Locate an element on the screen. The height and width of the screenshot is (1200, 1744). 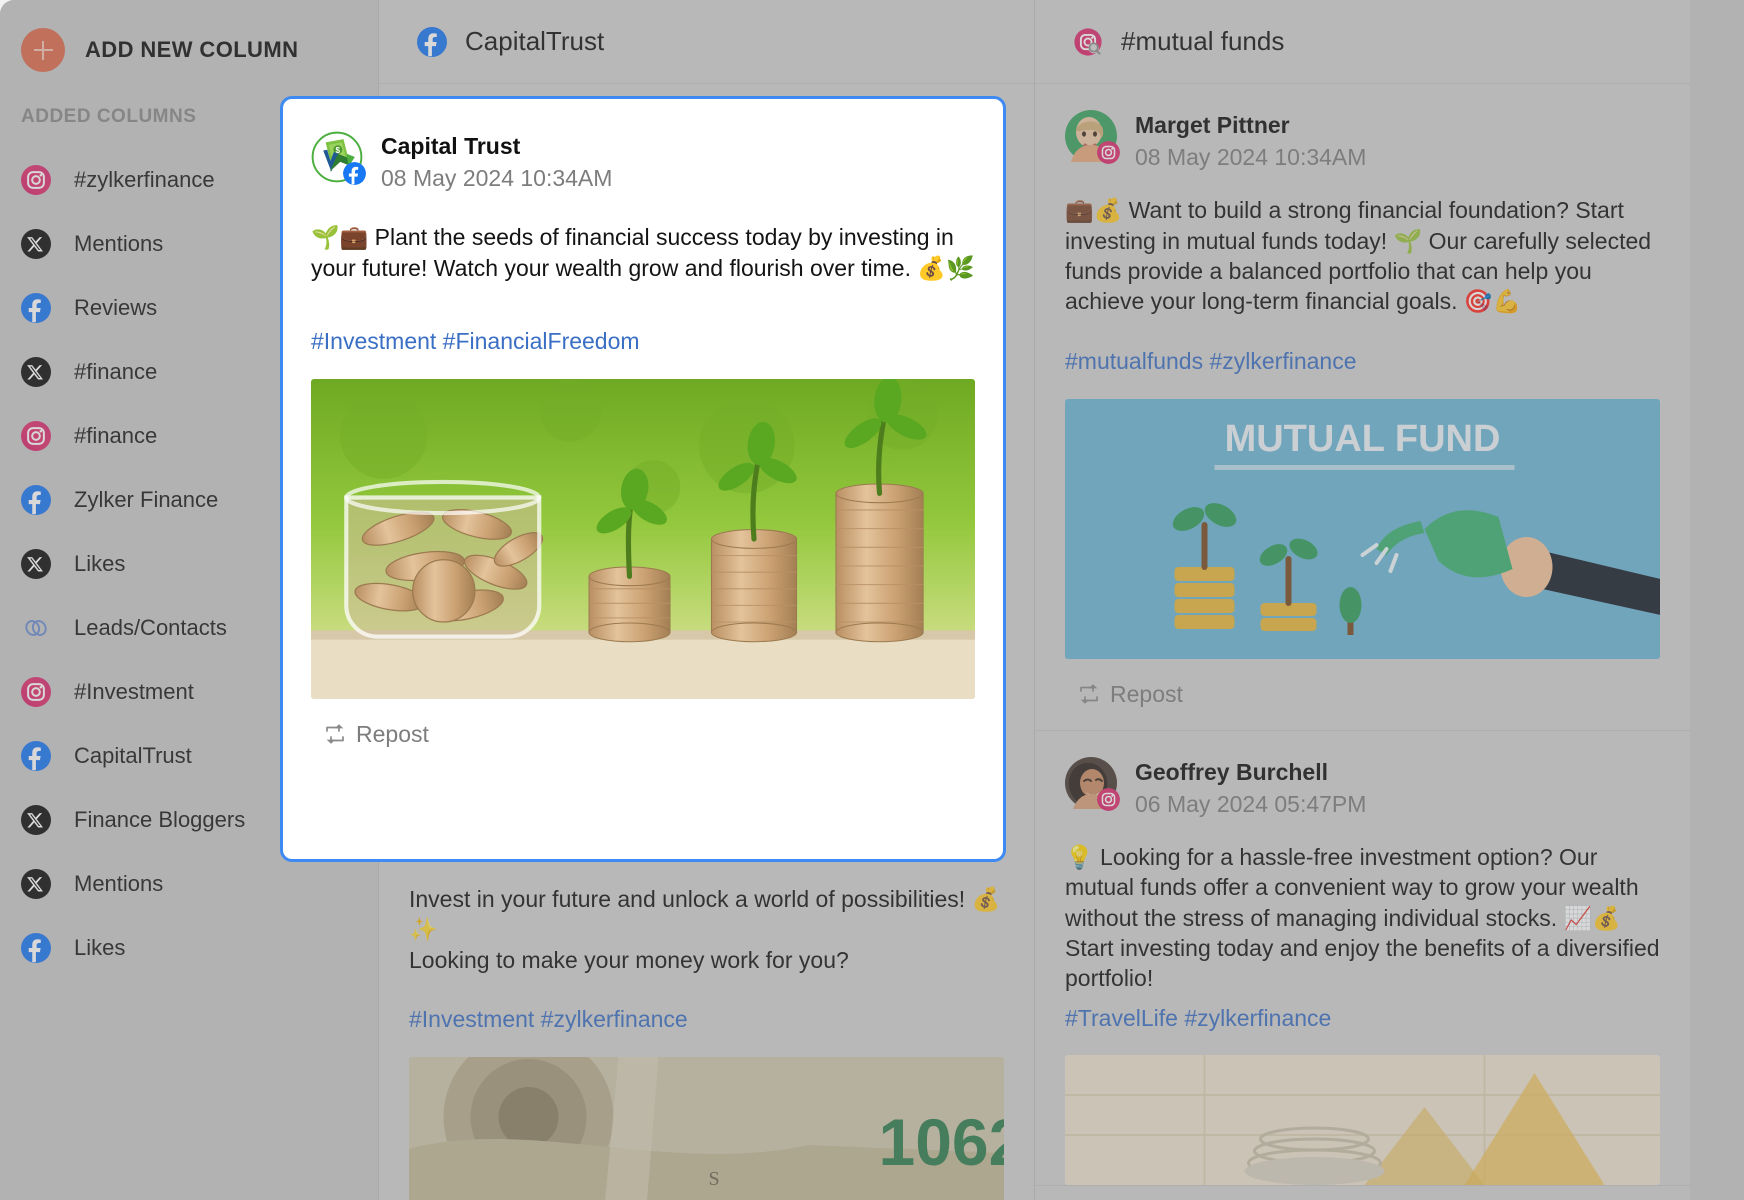
repost-icon is located at coordinates (335, 734).